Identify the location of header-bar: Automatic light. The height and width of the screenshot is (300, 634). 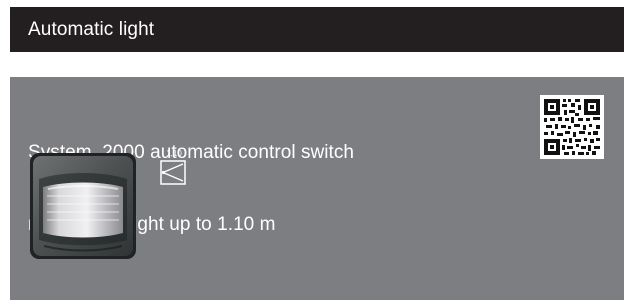
(317, 29).